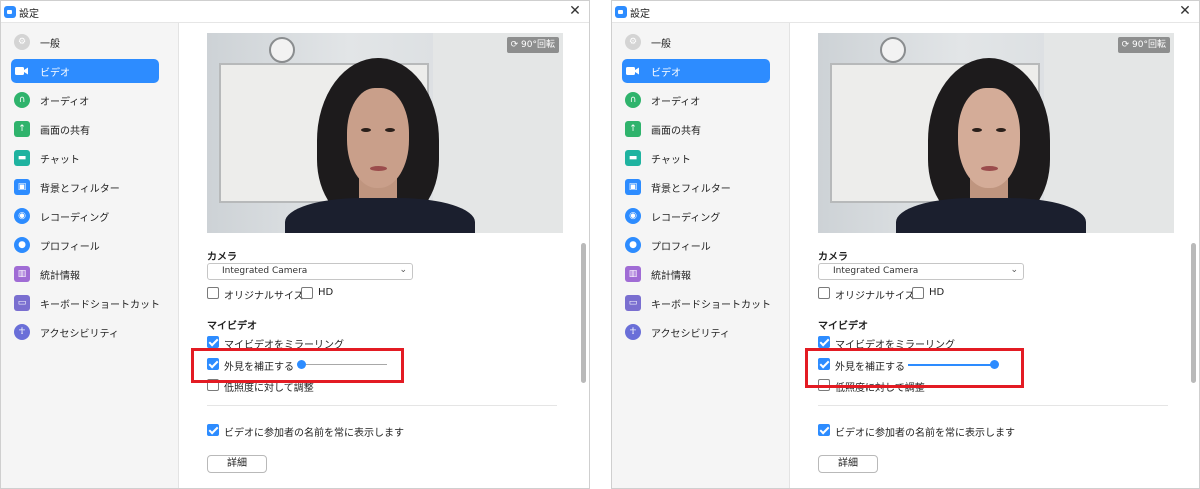 The width and height of the screenshot is (1200, 489). Describe the element at coordinates (633, 187) in the screenshot. I see `background-icon: ▣` at that location.